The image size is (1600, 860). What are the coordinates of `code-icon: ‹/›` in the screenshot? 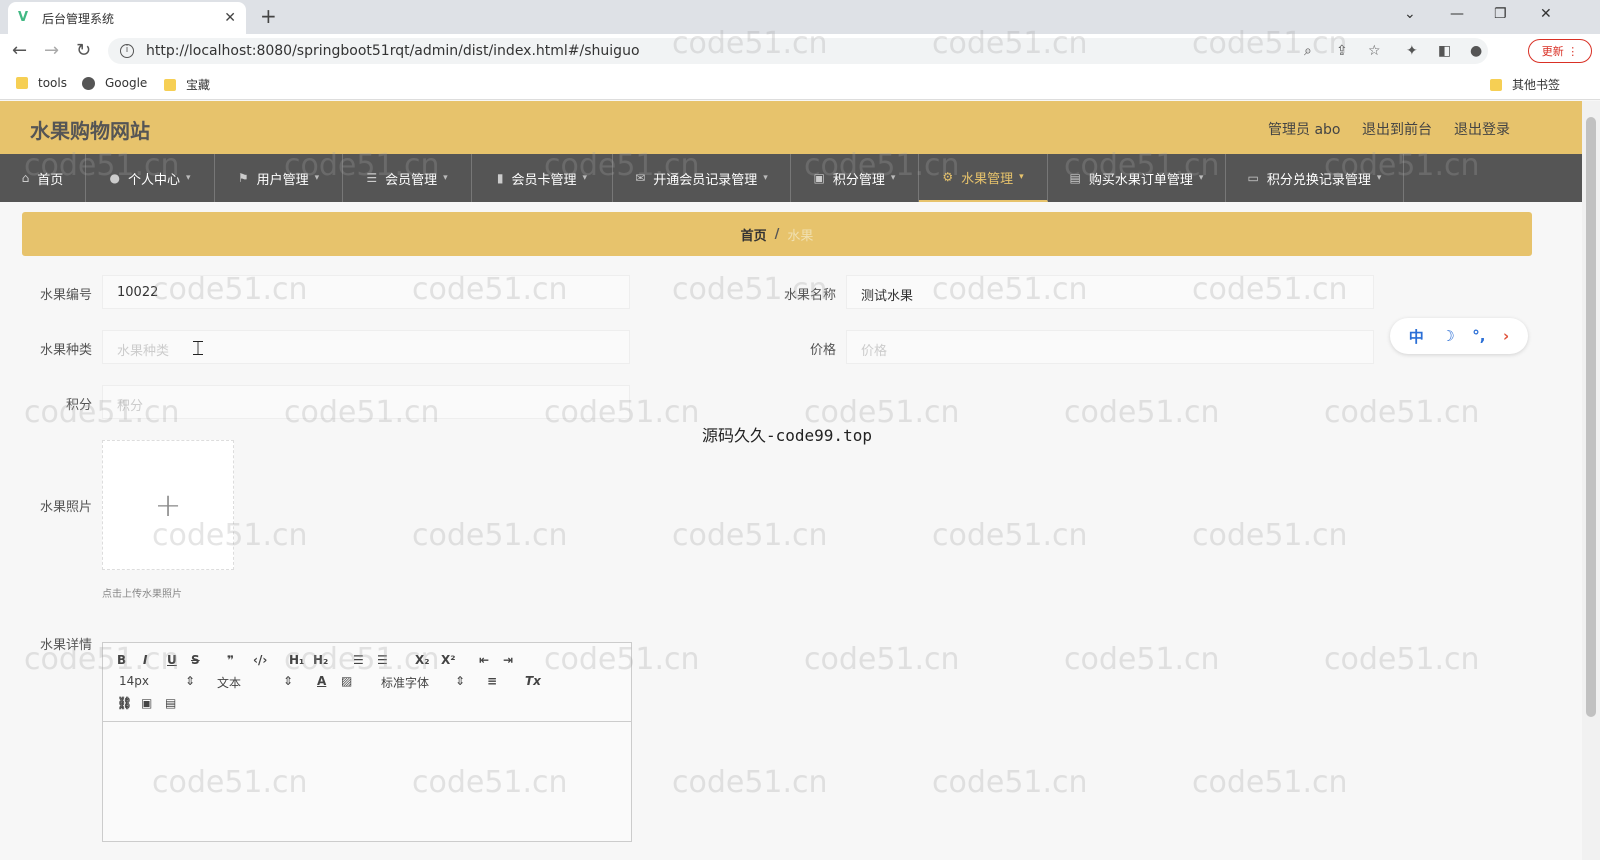 It's located at (260, 660).